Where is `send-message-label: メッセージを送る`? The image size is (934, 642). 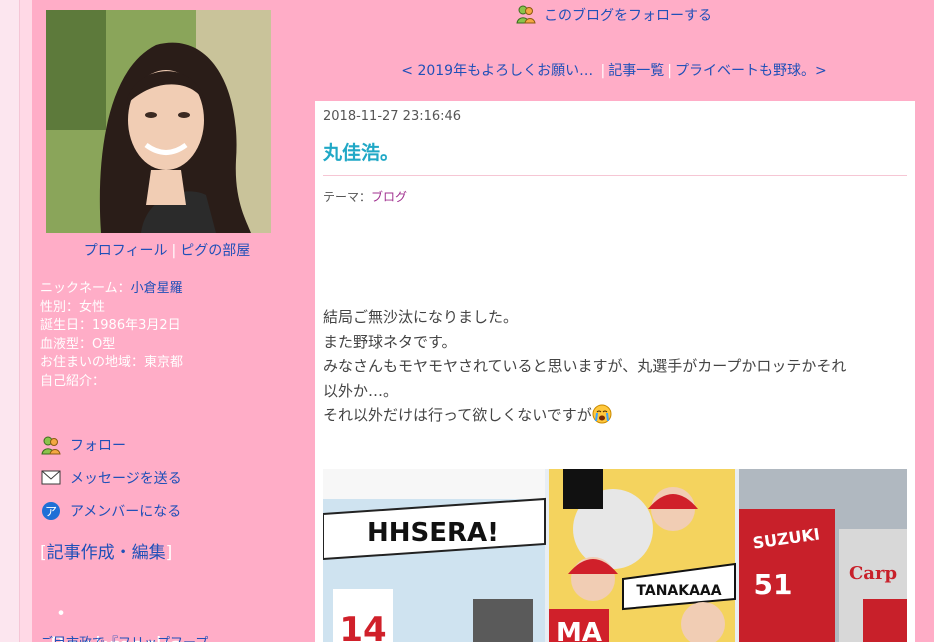 send-message-label: メッセージを送る is located at coordinates (126, 478).